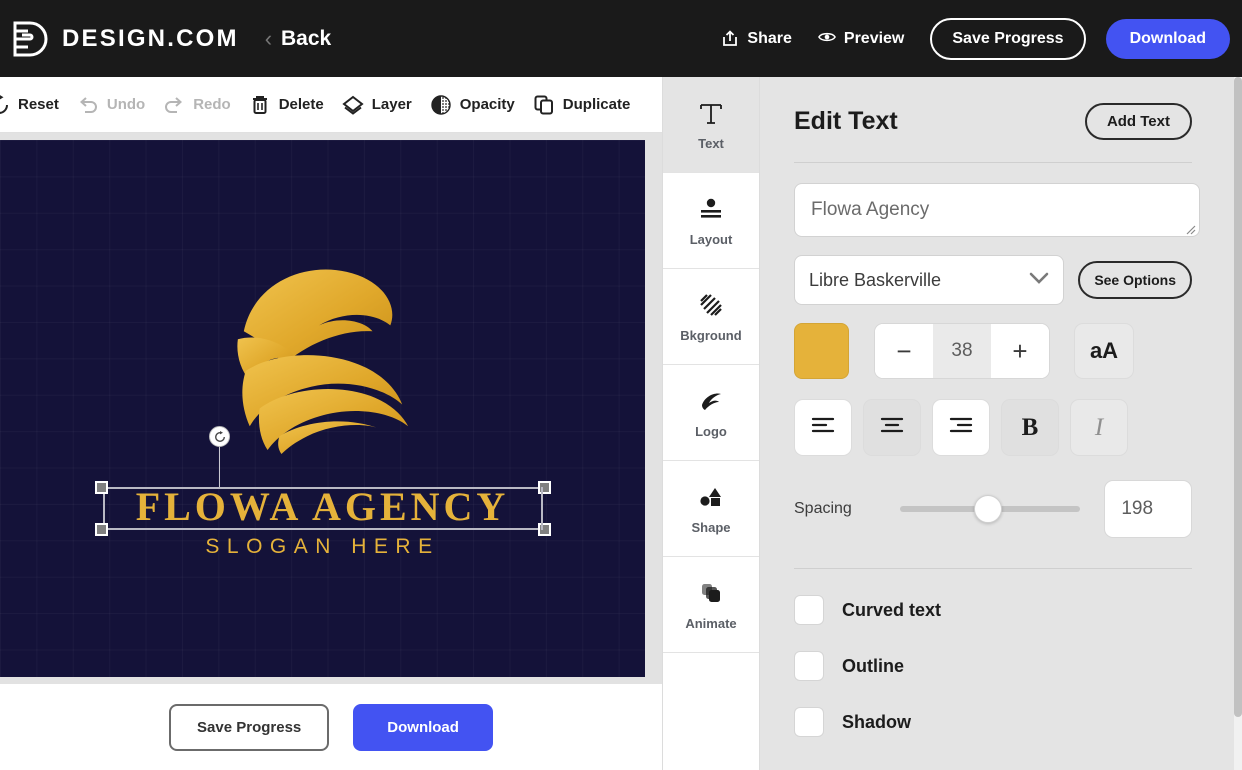 Image resolution: width=1242 pixels, height=770 pixels. I want to click on toolbar-redo-button: Redo, so click(197, 105).